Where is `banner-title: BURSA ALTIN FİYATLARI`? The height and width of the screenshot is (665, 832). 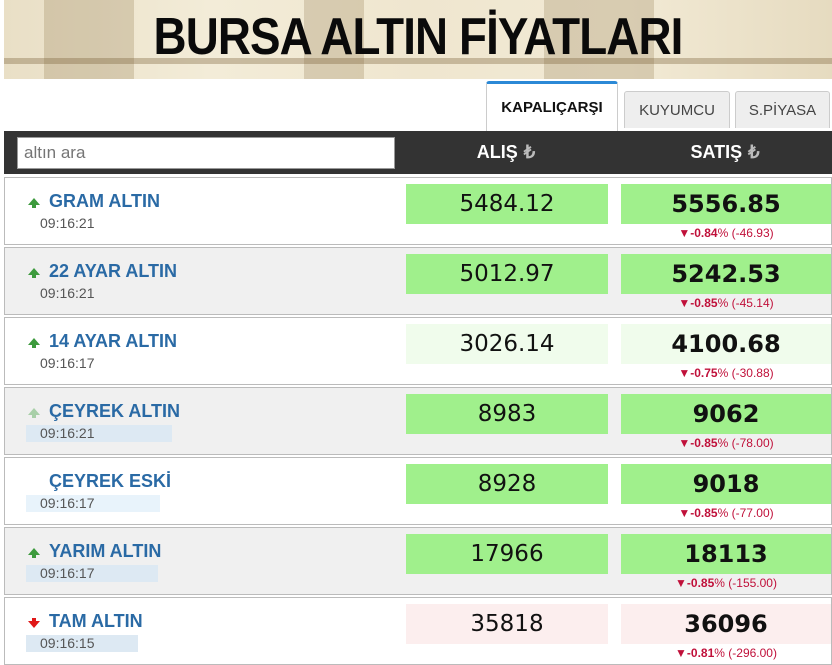 banner-title: BURSA ALTIN FİYATLARI is located at coordinates (418, 37).